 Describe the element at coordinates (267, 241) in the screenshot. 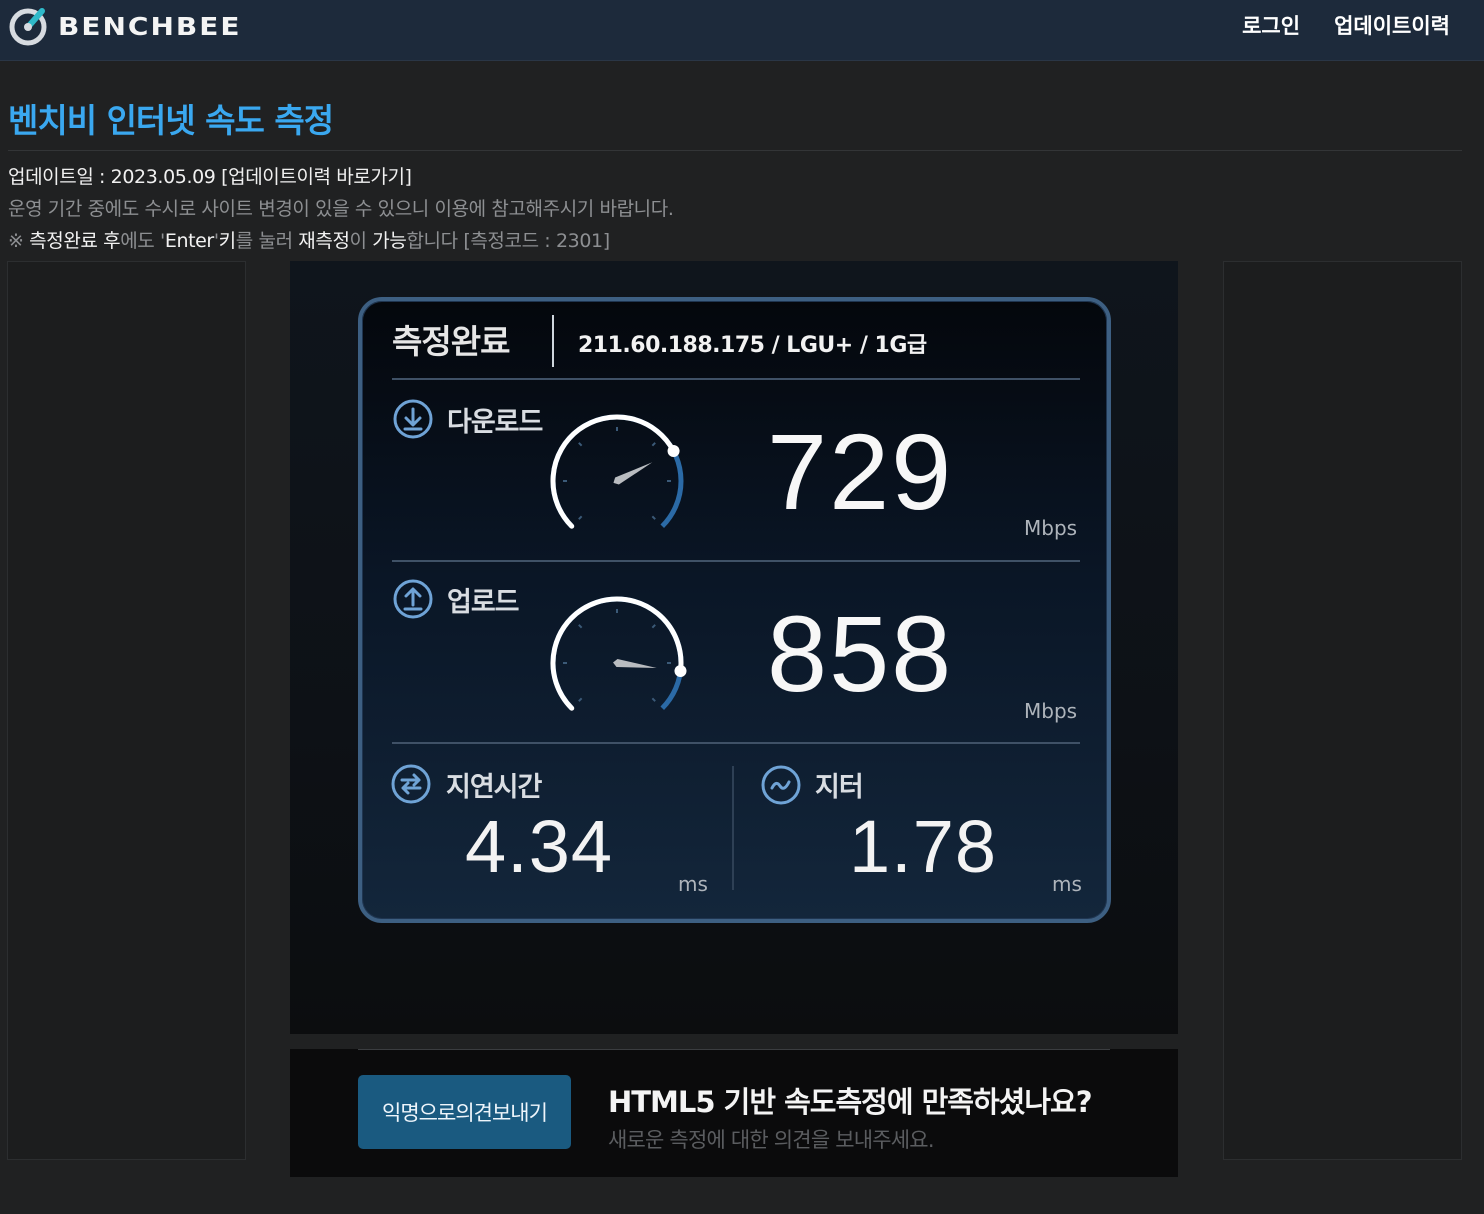

I see `tip-text-5: 를 눌러` at that location.